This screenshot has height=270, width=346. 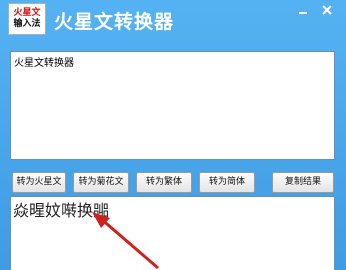 What do you see at coordinates (114, 22) in the screenshot?
I see `app-title: 火星文转换器` at bounding box center [114, 22].